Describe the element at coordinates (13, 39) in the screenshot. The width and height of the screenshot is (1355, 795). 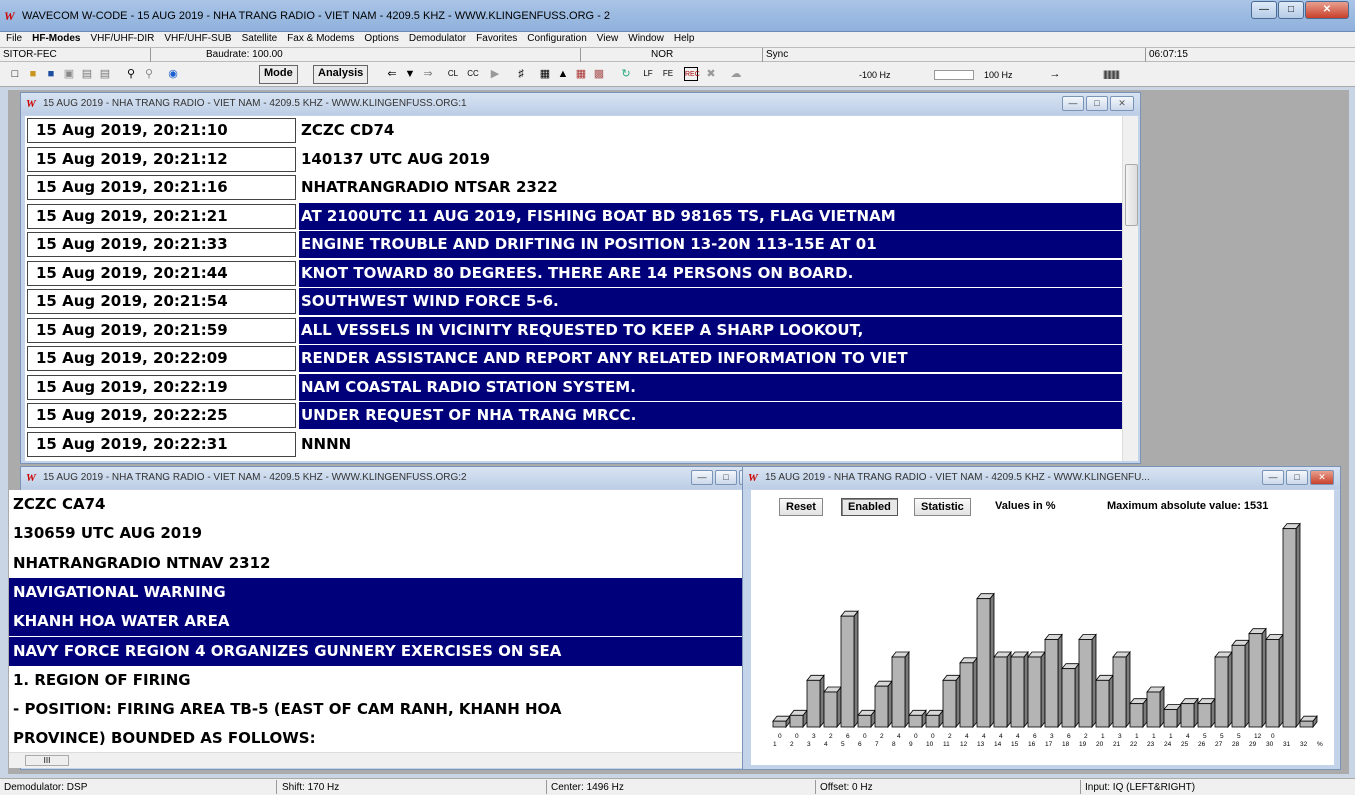
I see `menu-file: File` at that location.